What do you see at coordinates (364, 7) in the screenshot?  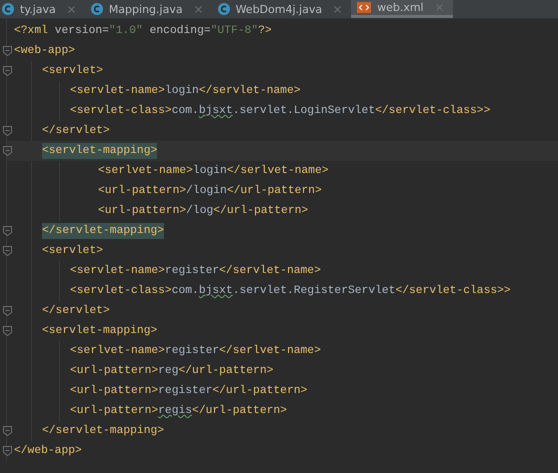 I see `xml-file-icon` at bounding box center [364, 7].